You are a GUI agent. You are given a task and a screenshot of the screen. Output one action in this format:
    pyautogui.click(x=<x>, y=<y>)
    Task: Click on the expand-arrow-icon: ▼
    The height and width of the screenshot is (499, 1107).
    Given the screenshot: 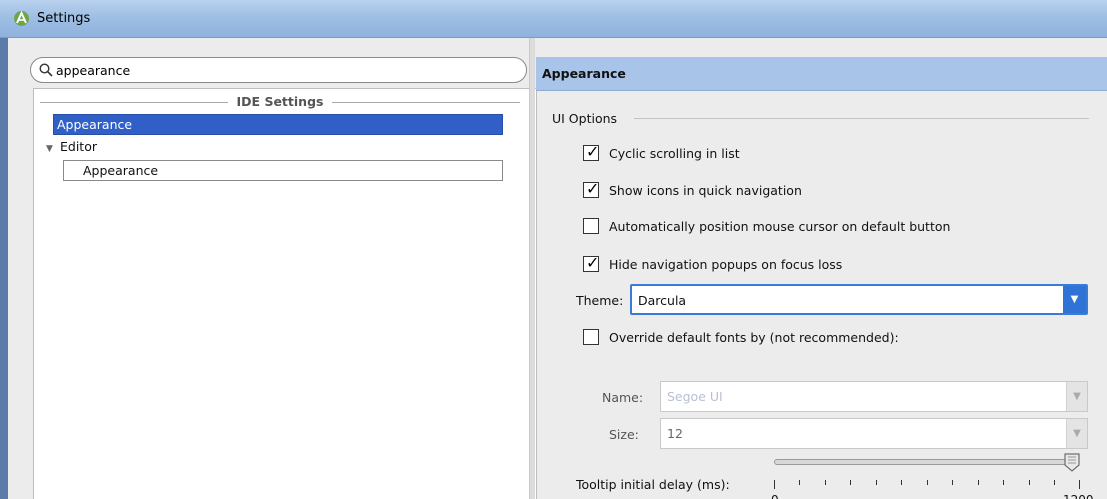 What is the action you would take?
    pyautogui.click(x=51, y=149)
    